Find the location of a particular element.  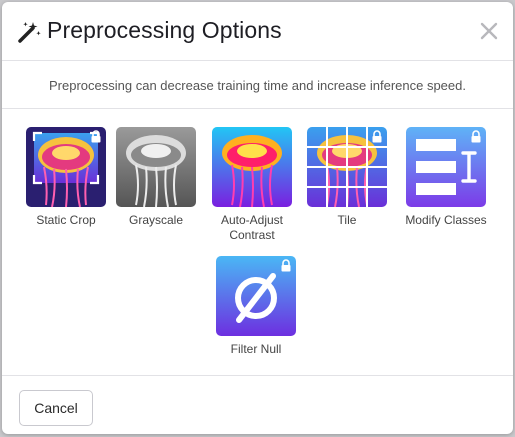

option-label: Grayscale is located at coordinates (156, 220).